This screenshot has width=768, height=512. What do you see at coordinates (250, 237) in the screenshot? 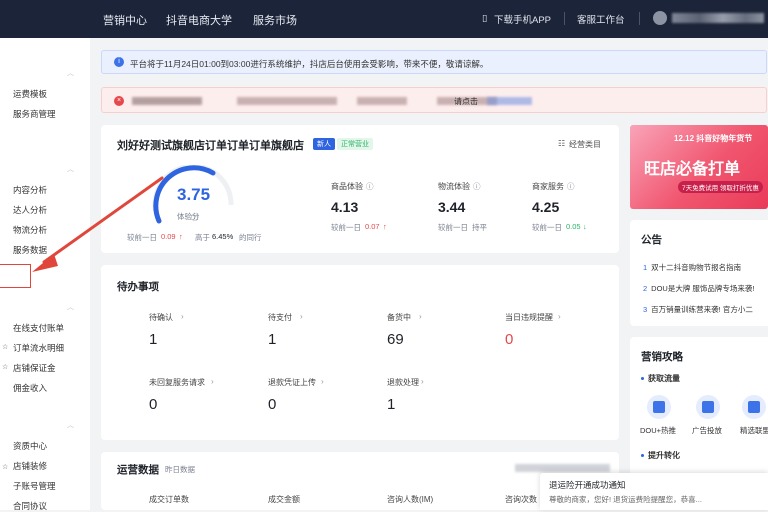
I see `higher-than-suffix: 的同行` at bounding box center [250, 237].